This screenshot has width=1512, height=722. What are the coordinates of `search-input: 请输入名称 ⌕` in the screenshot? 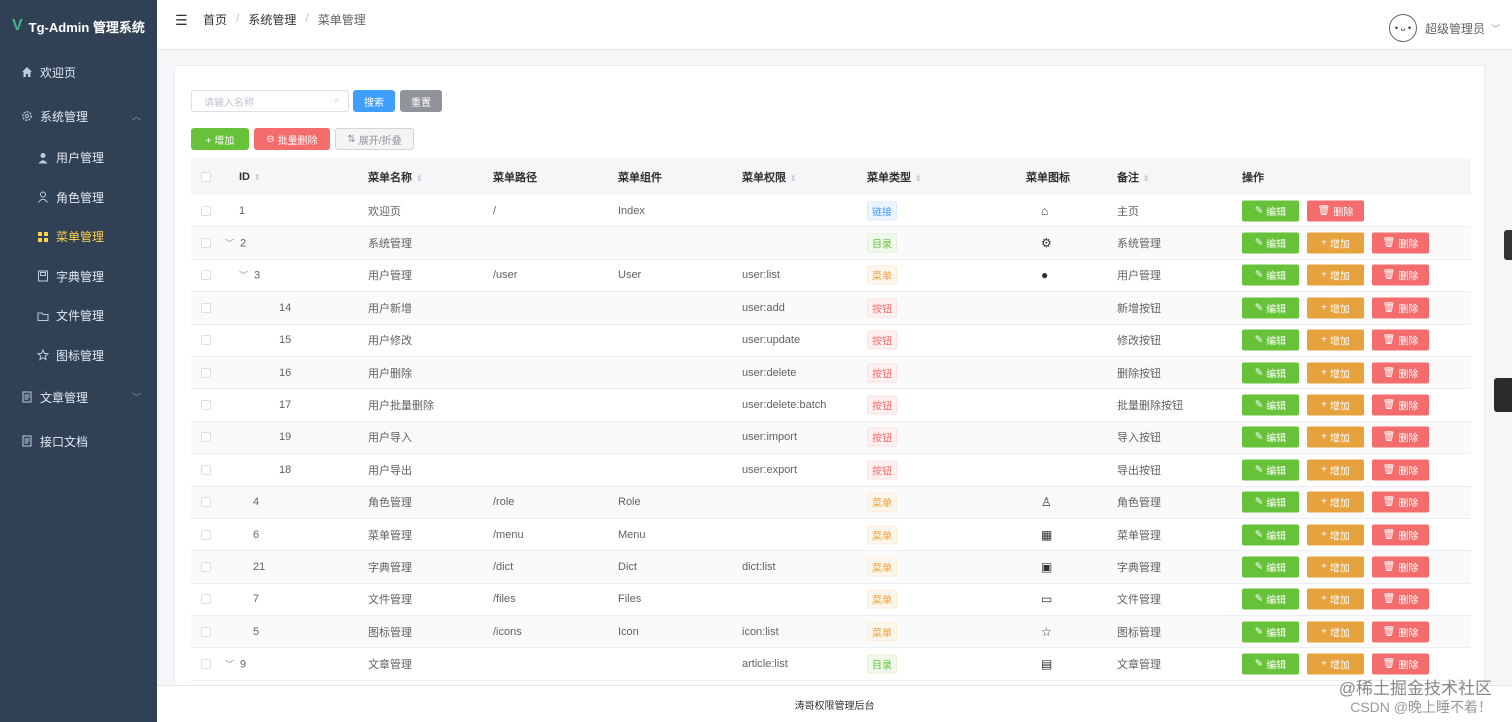 It's located at (270, 101).